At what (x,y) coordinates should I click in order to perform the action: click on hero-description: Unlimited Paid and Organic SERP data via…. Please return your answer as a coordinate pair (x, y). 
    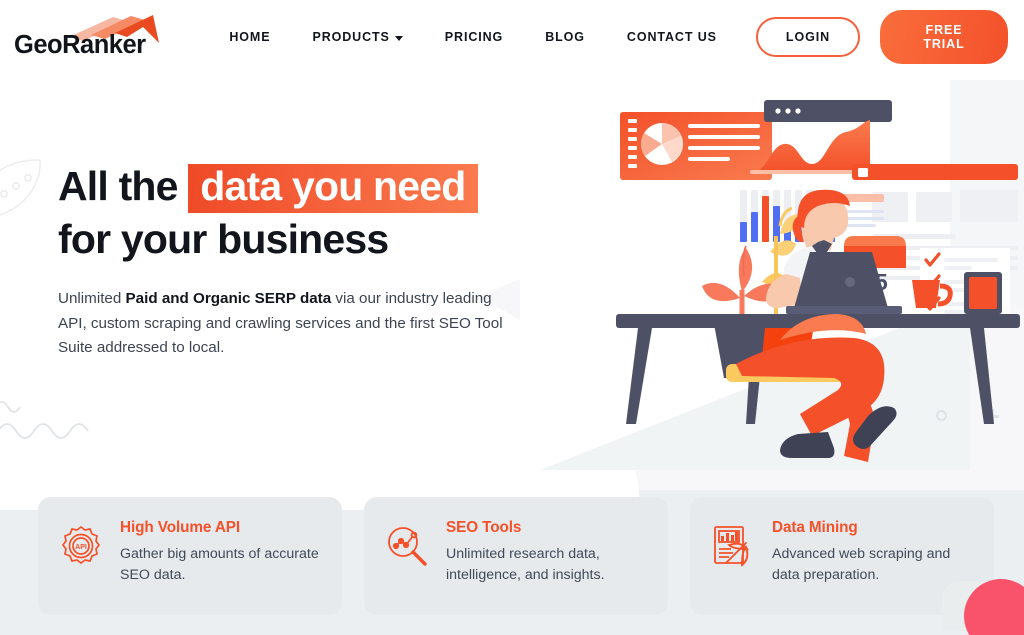
    Looking at the image, I should click on (284, 324).